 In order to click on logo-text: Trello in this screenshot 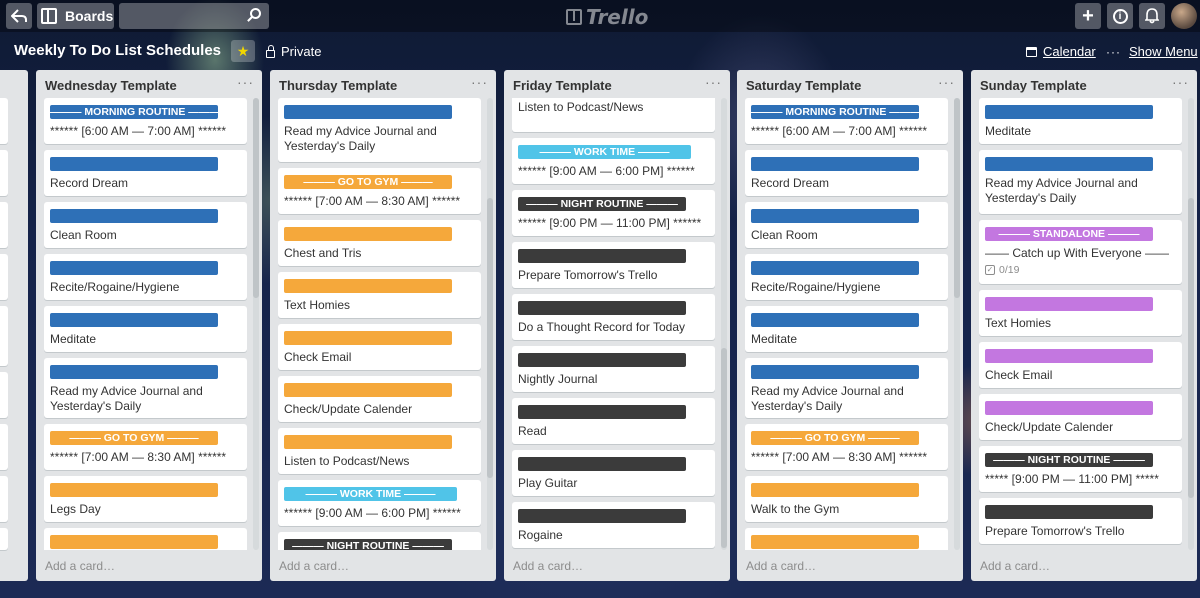, I will do `click(617, 17)`.